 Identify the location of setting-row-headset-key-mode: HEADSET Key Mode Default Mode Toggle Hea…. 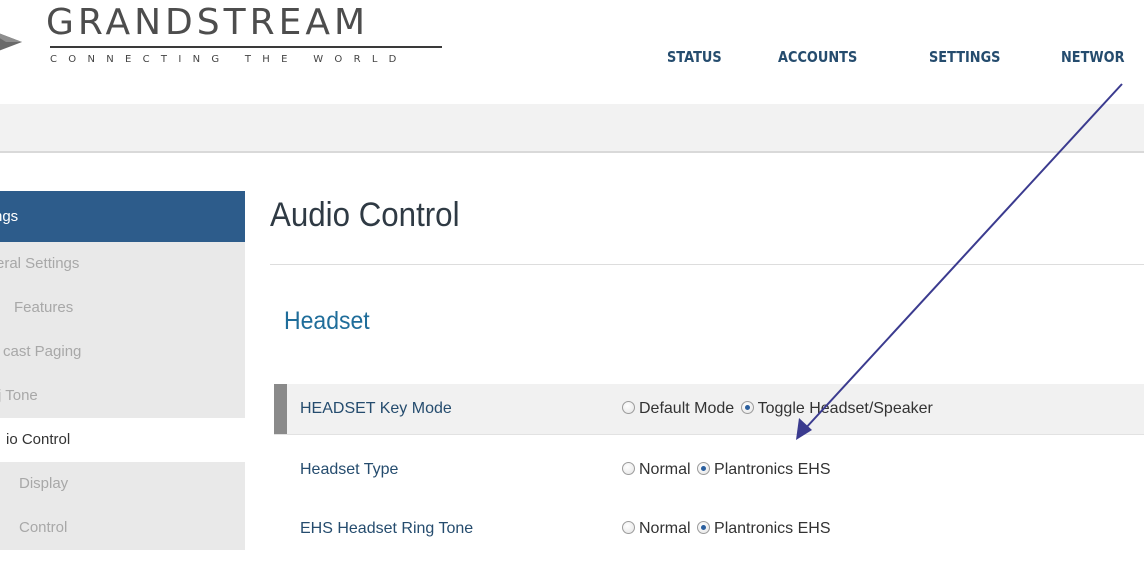
(709, 409).